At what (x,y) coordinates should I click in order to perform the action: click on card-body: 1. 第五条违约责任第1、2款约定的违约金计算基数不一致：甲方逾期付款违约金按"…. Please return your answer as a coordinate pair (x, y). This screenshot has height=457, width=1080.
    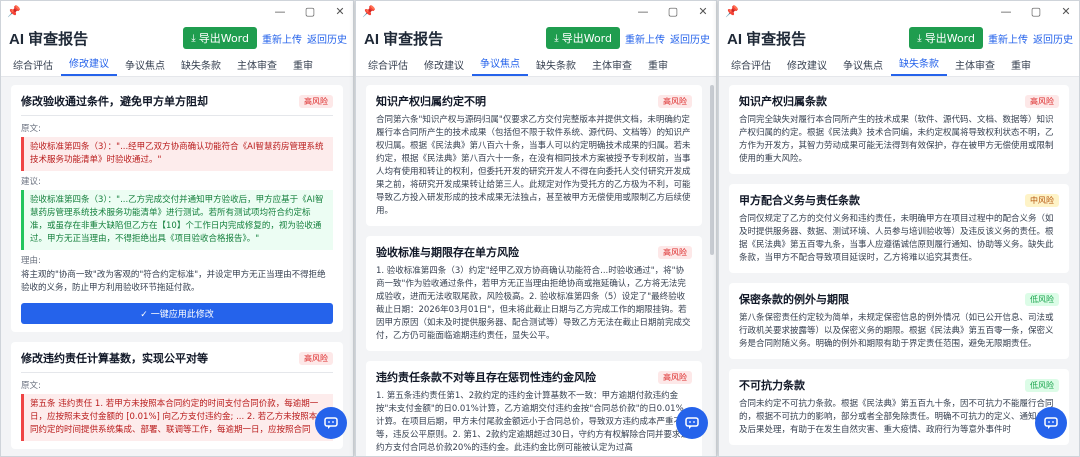
    Looking at the image, I should click on (533, 422).